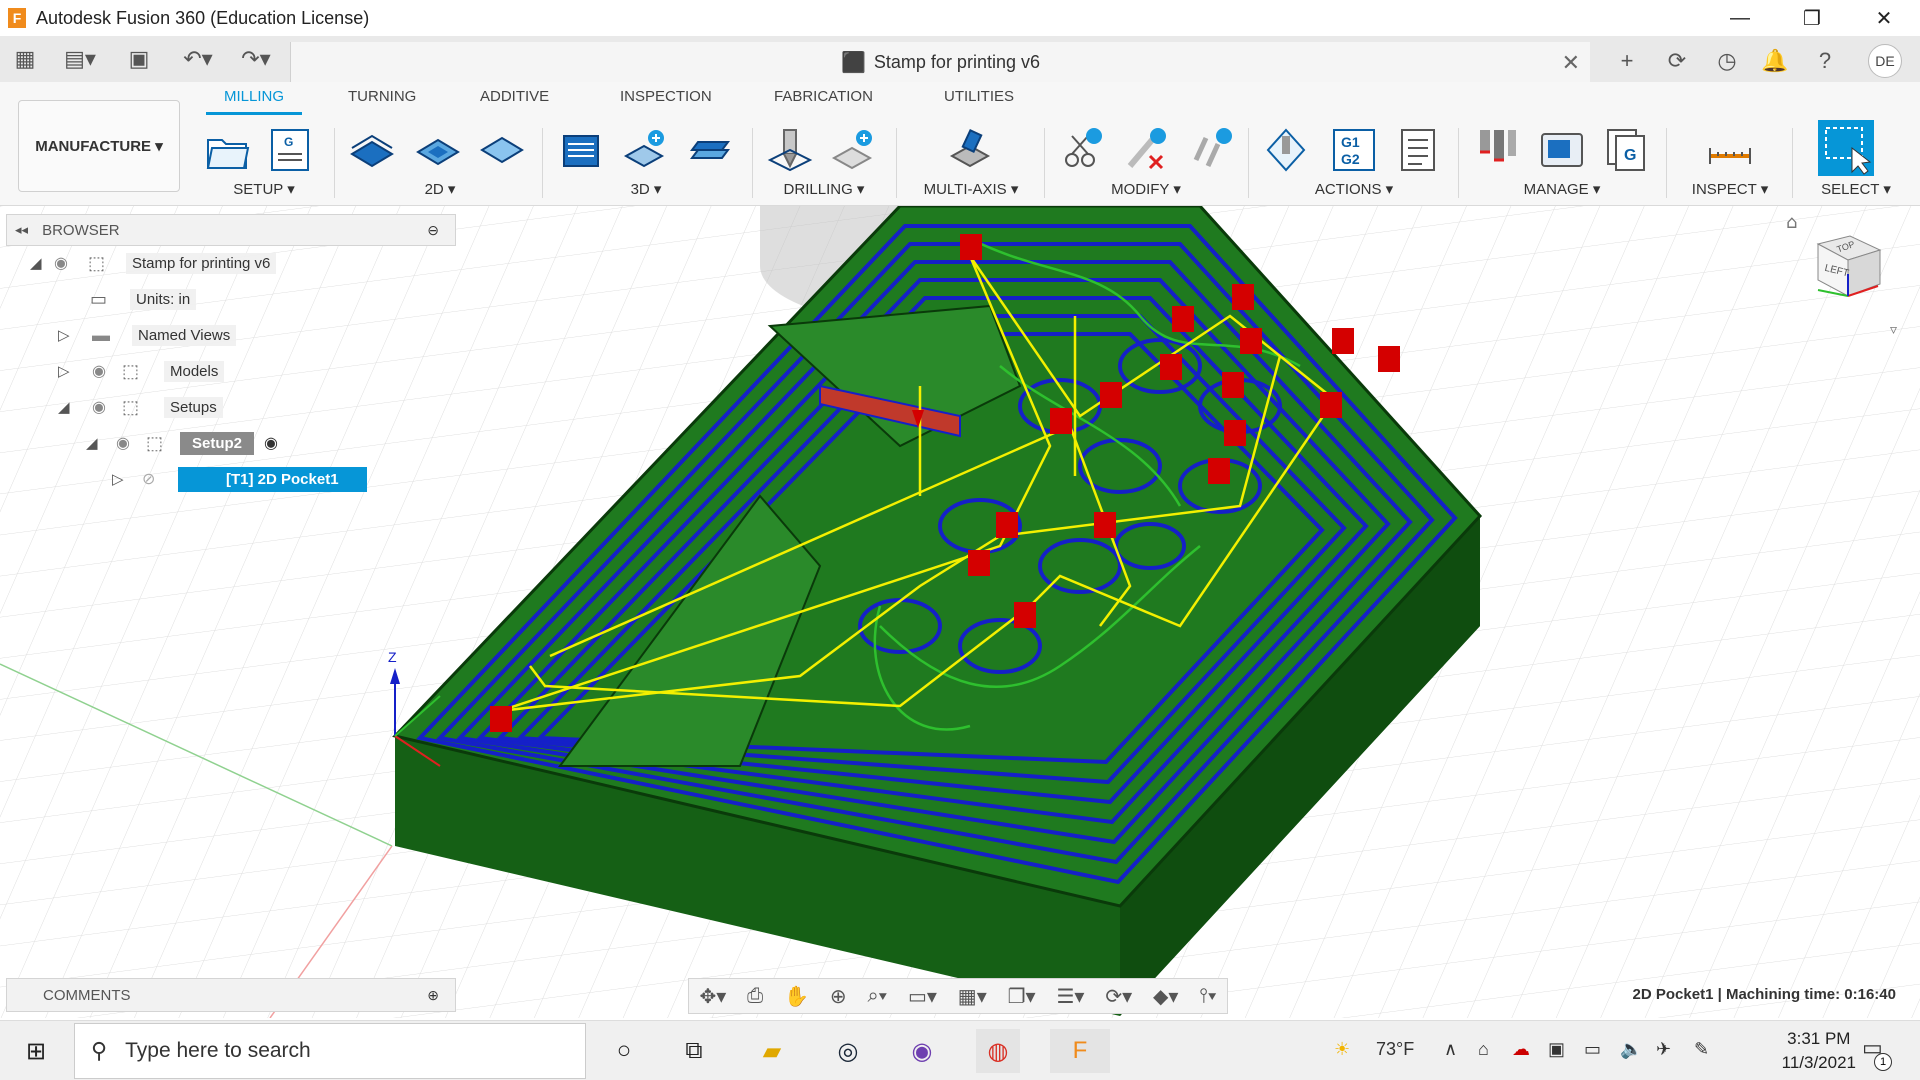 This screenshot has height=1080, width=1920. Describe the element at coordinates (80, 59) in the screenshot. I see `file-menu-icon: ▤▾` at that location.